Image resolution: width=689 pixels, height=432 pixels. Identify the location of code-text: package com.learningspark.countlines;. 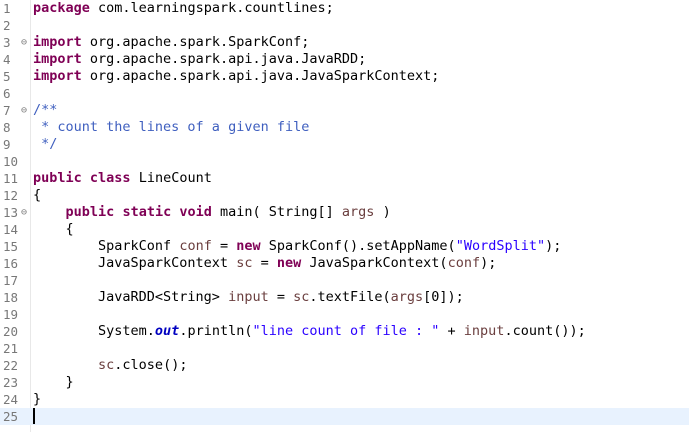
(183, 8).